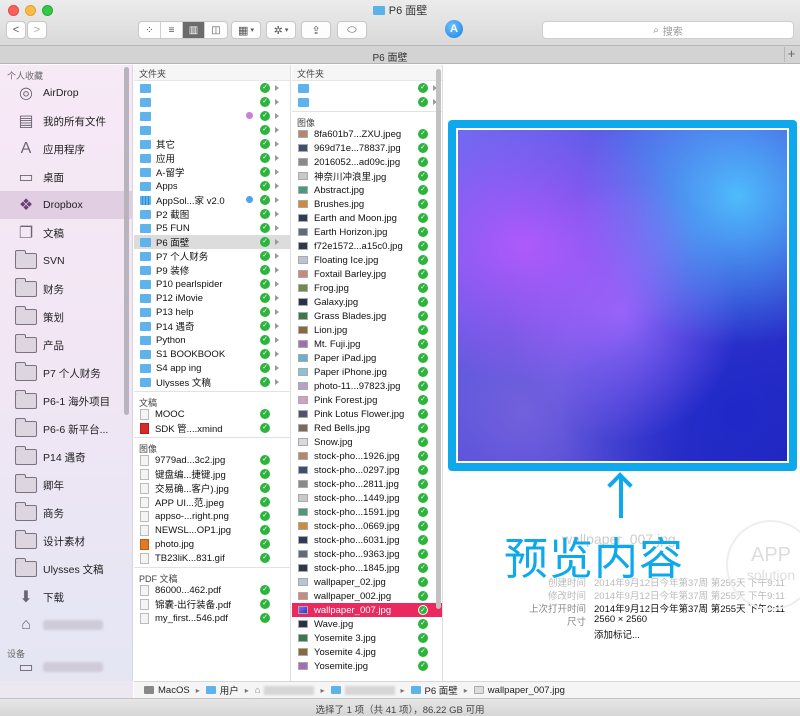  Describe the element at coordinates (367, 470) in the screenshot. I see `image-row: stock-pho...0297.jpg ✓` at that location.